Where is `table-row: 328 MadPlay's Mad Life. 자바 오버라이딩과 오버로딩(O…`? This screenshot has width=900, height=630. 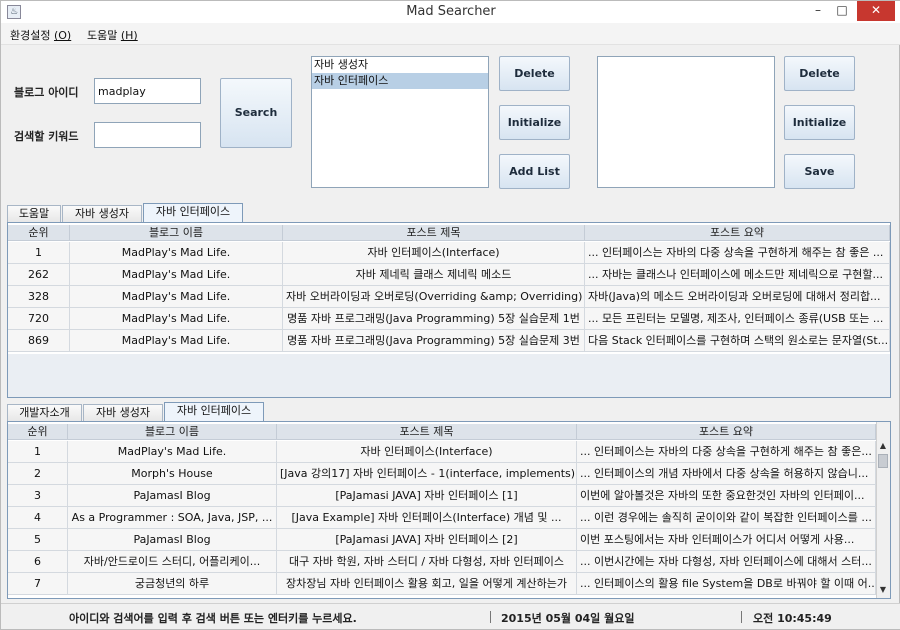 table-row: 328 MadPlay's Mad Life. 자바 오버라이딩과 오버로딩(O… is located at coordinates (449, 297).